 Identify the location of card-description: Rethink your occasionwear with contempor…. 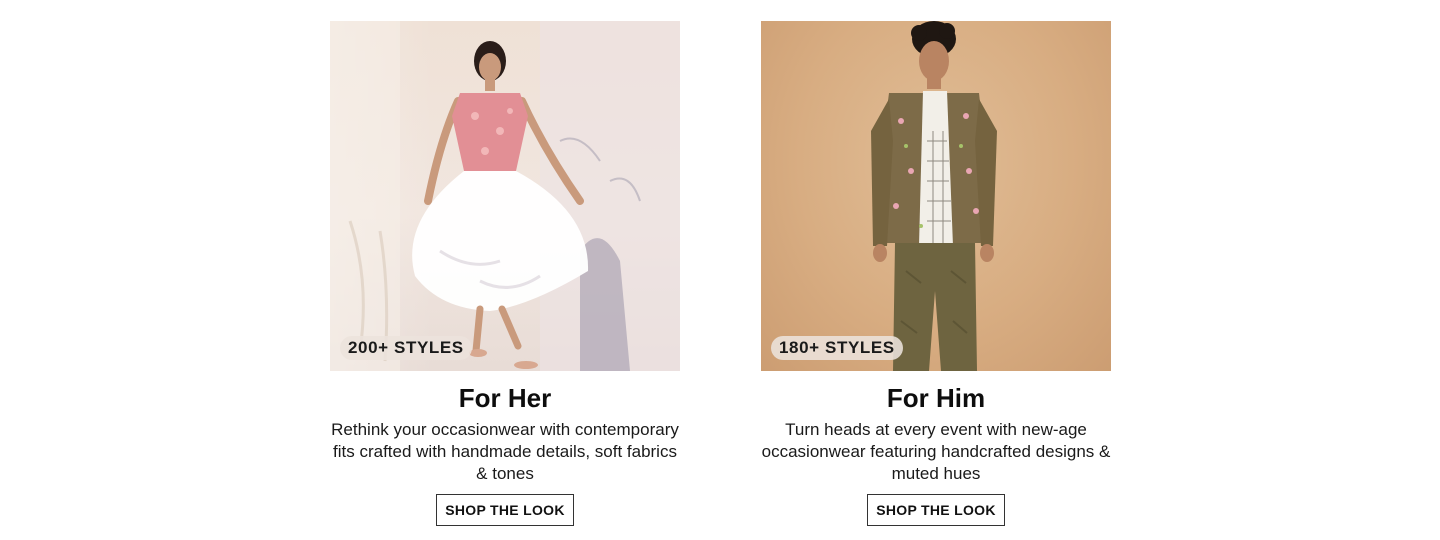
(505, 451).